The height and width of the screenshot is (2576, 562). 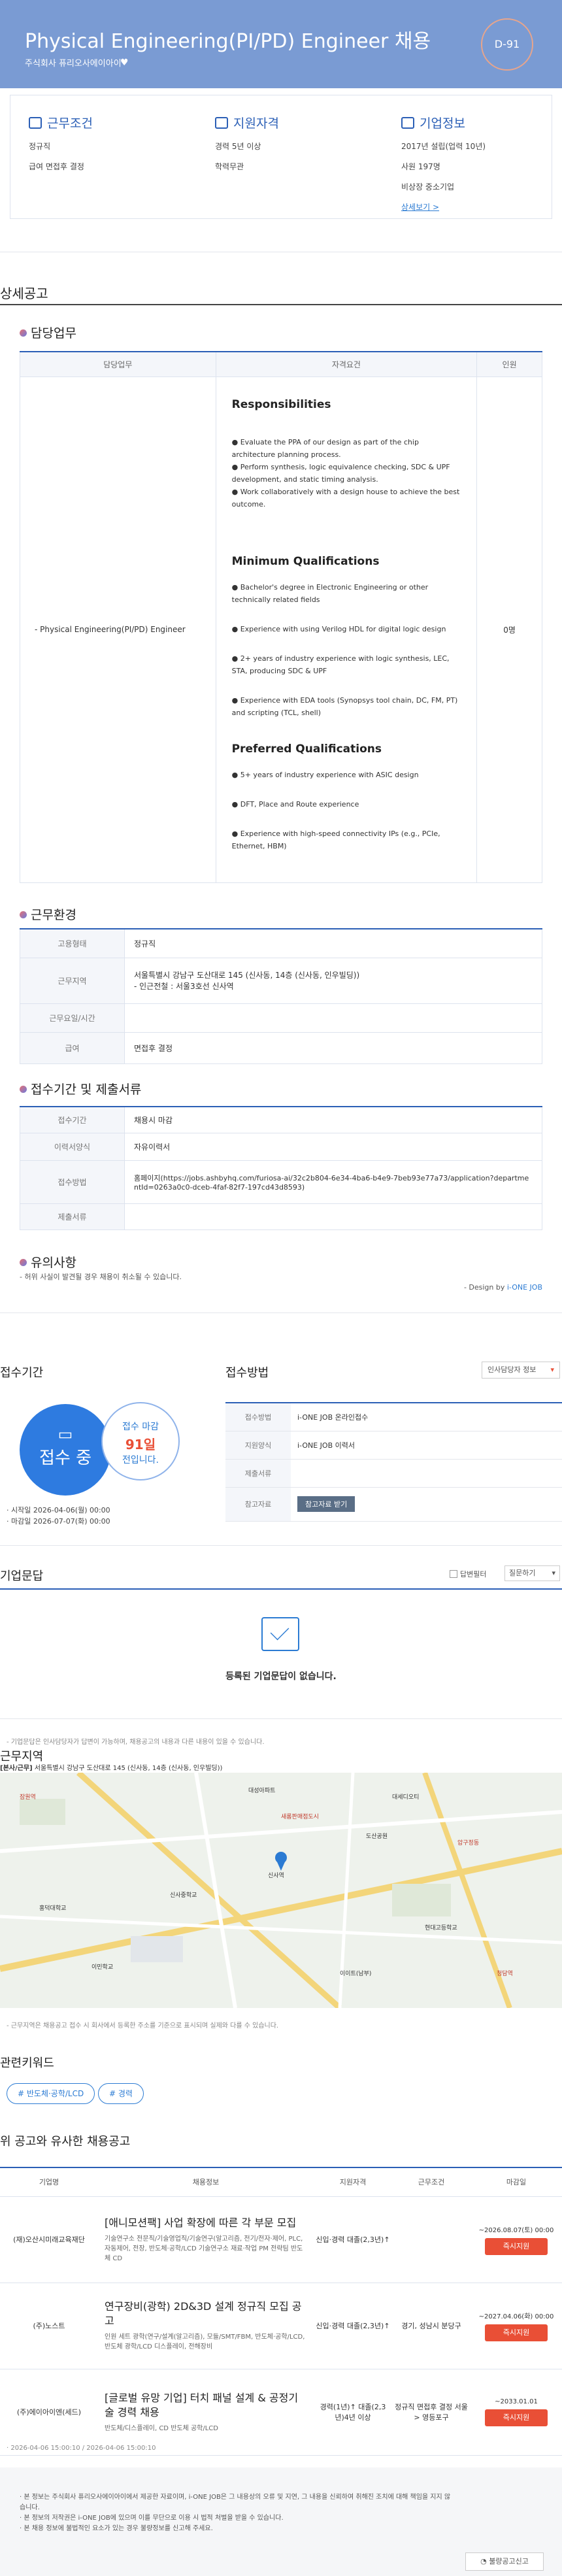 I want to click on monitor-icon, so click(x=221, y=123).